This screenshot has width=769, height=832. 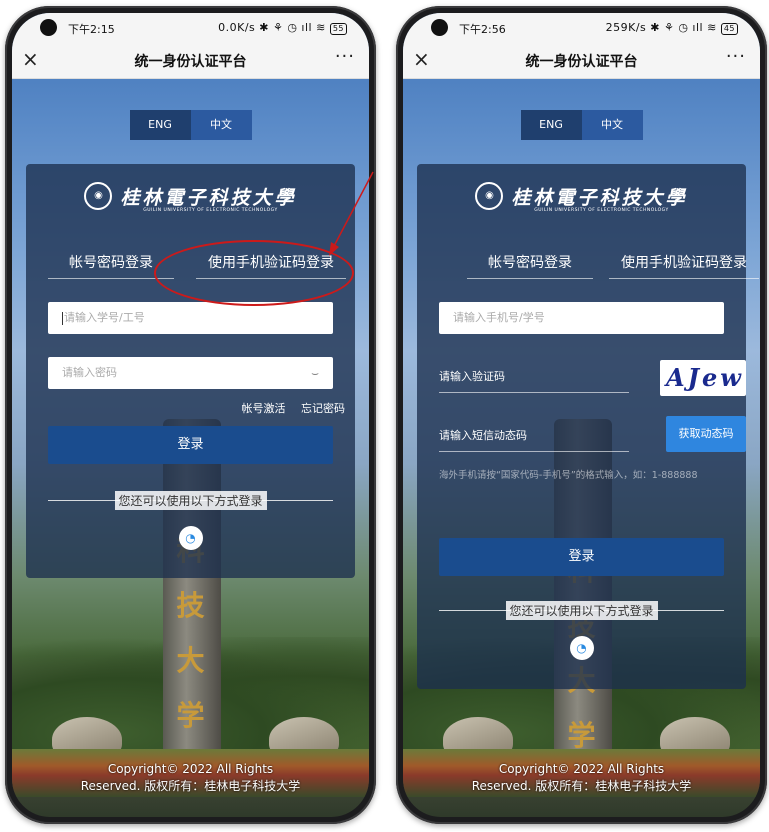 What do you see at coordinates (703, 378) in the screenshot?
I see `captcha-image: AJew` at bounding box center [703, 378].